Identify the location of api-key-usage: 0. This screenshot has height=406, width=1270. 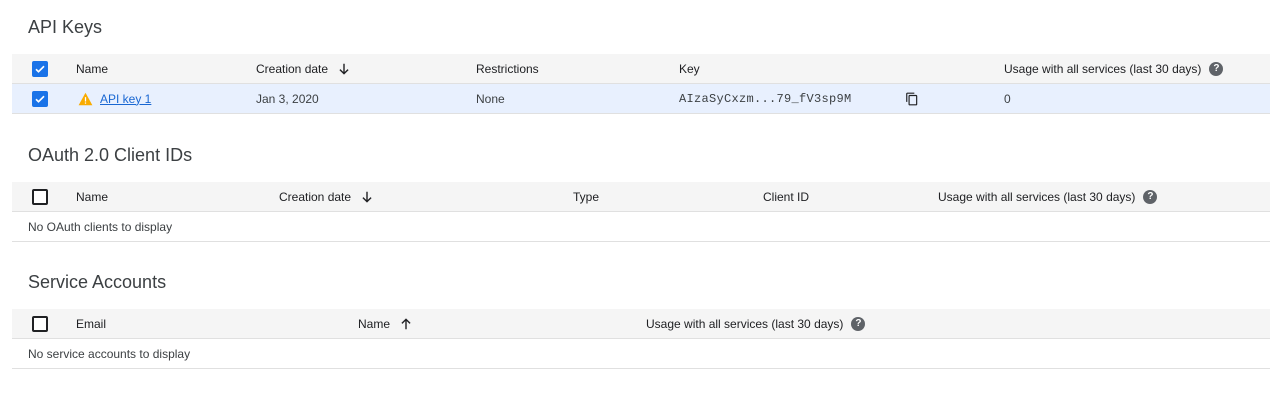
(1007, 98).